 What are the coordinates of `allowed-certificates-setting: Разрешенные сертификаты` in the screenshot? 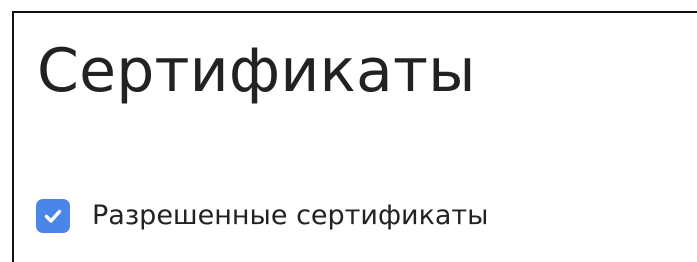 It's located at (262, 216).